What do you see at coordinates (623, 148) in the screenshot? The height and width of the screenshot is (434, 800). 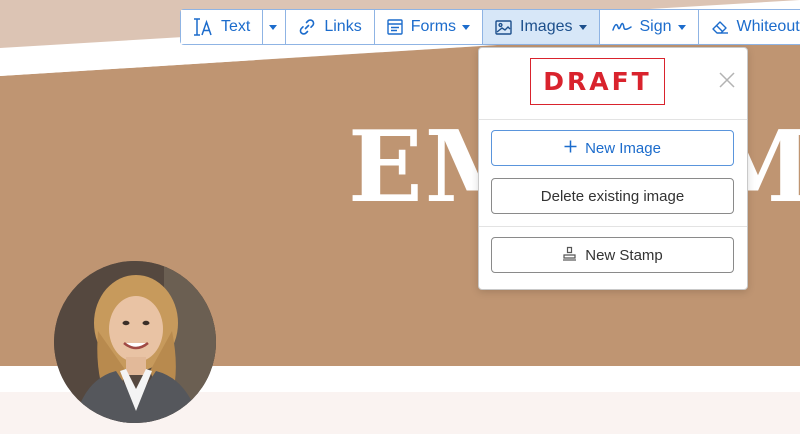 I see `new-image-label: New Image` at bounding box center [623, 148].